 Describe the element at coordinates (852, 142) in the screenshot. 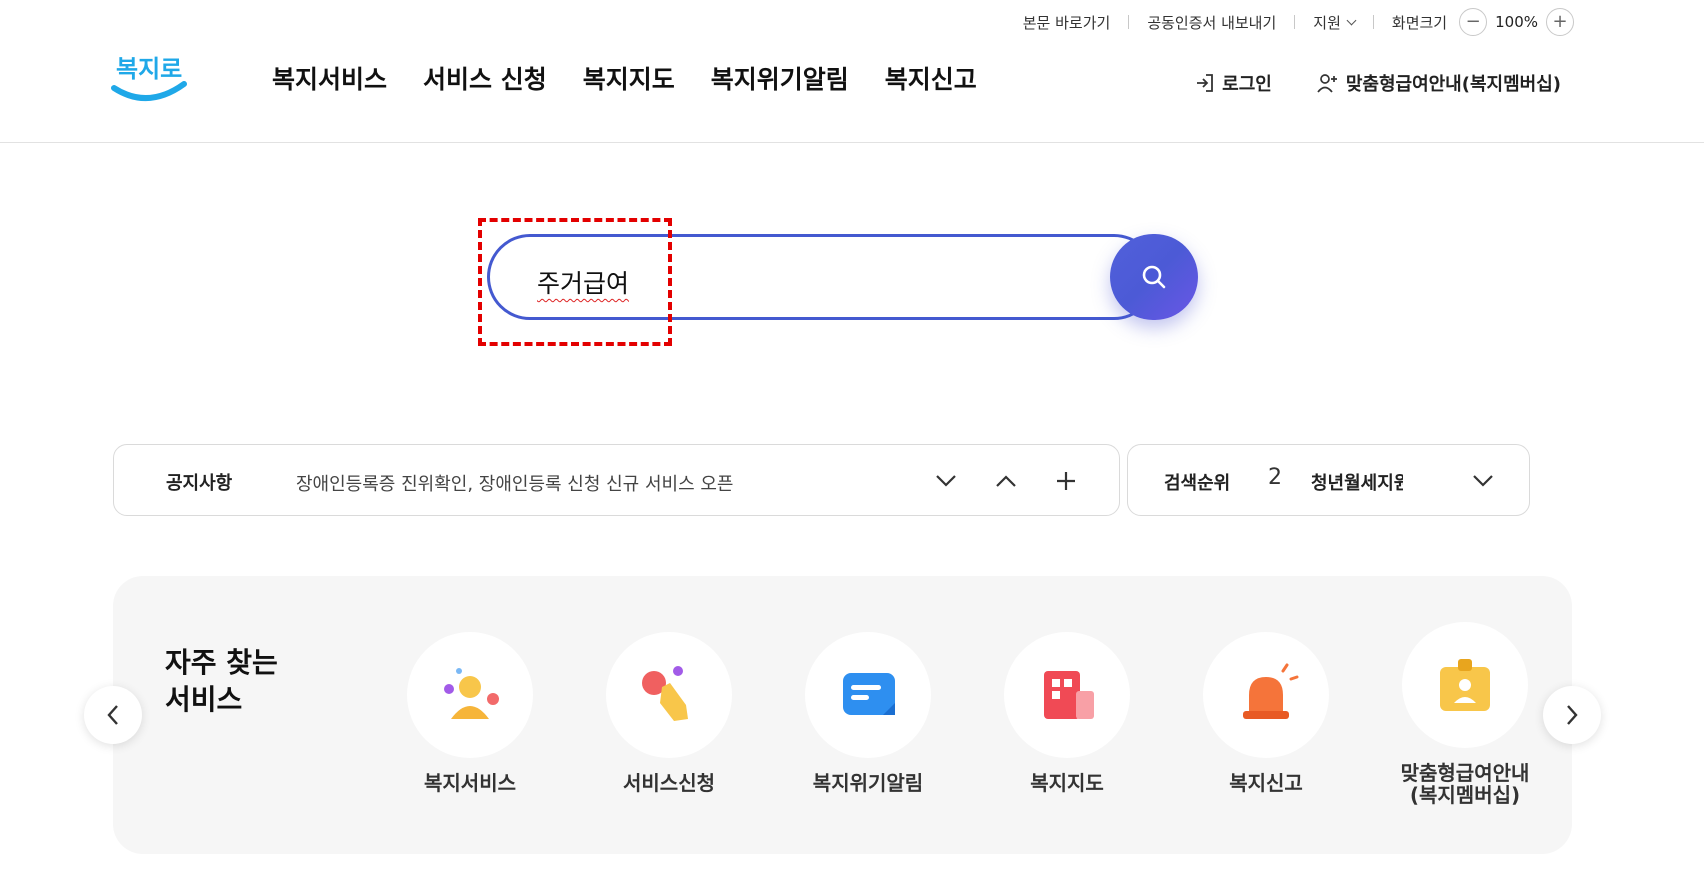

I see `header-divider` at that location.